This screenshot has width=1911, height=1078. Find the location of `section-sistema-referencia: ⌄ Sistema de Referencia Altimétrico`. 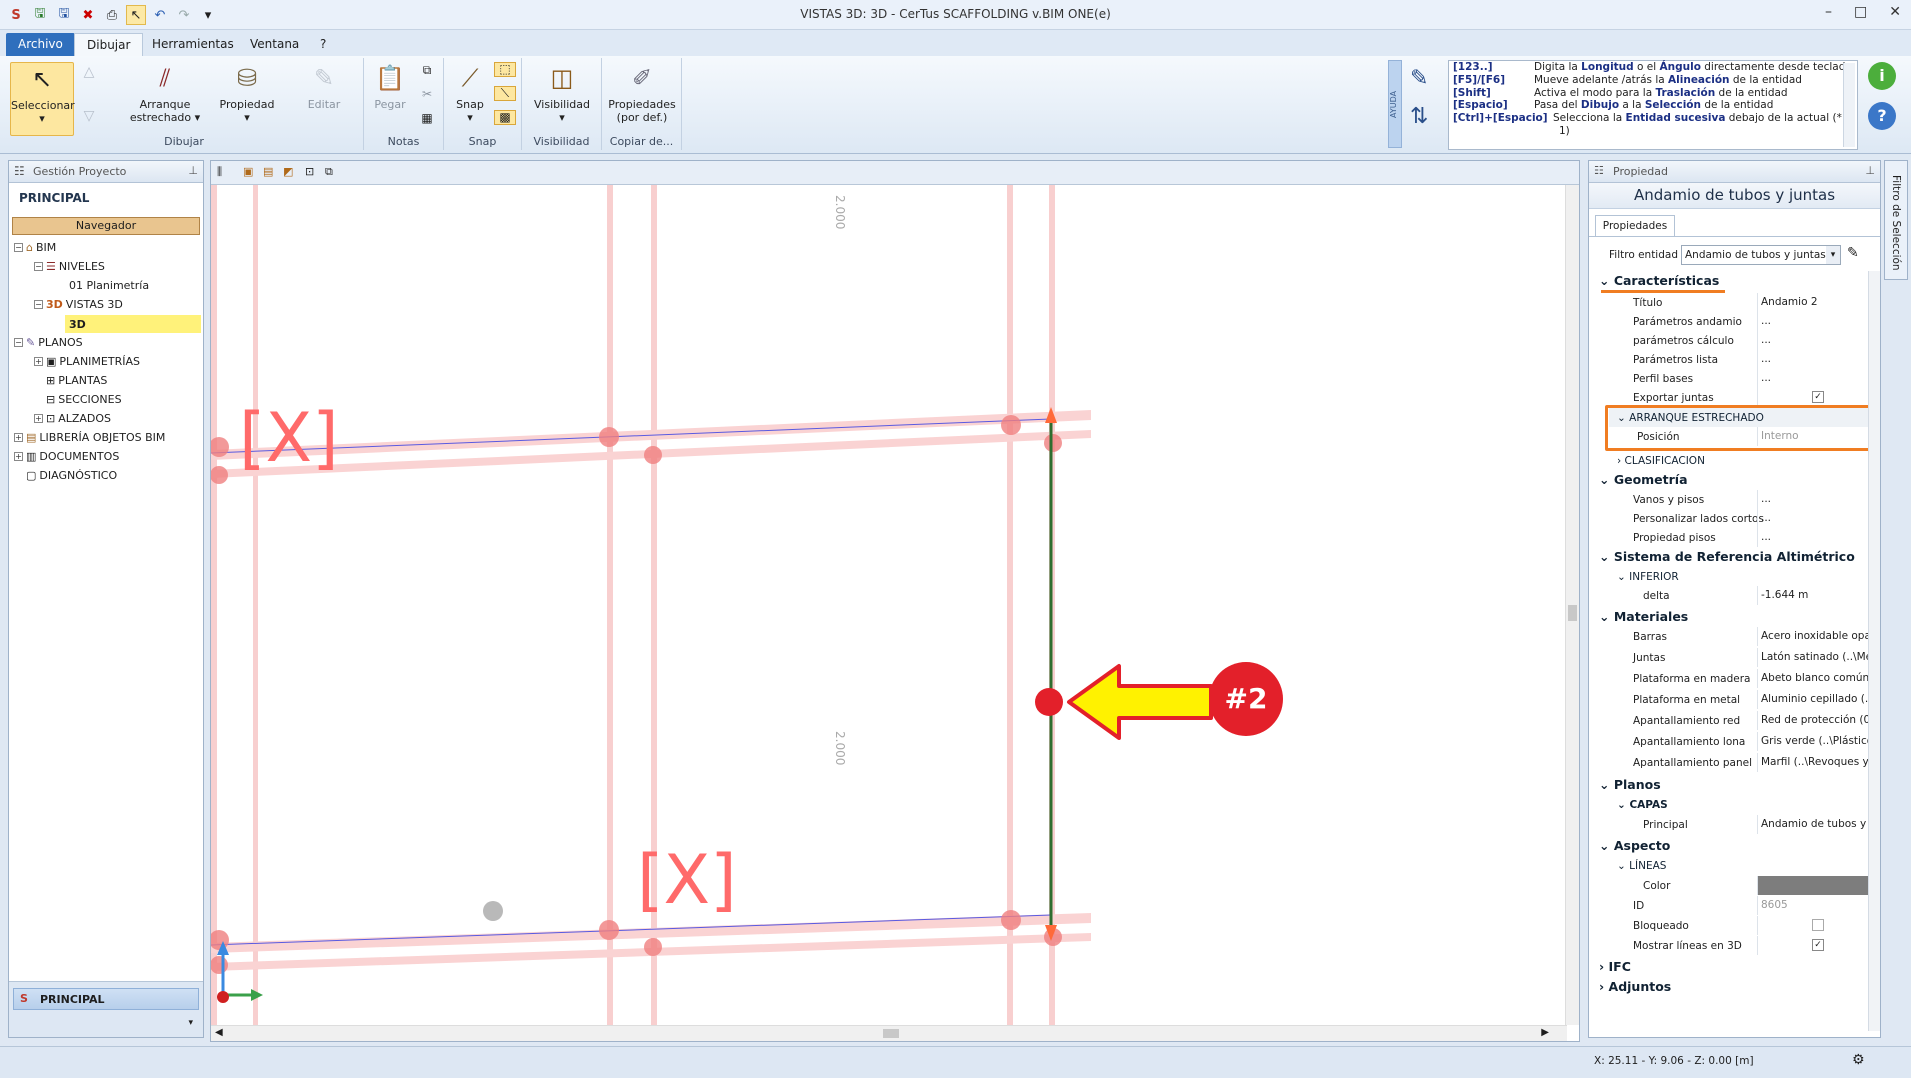

section-sistema-referencia: ⌄ Sistema de Referencia Altimétrico is located at coordinates (1740, 556).